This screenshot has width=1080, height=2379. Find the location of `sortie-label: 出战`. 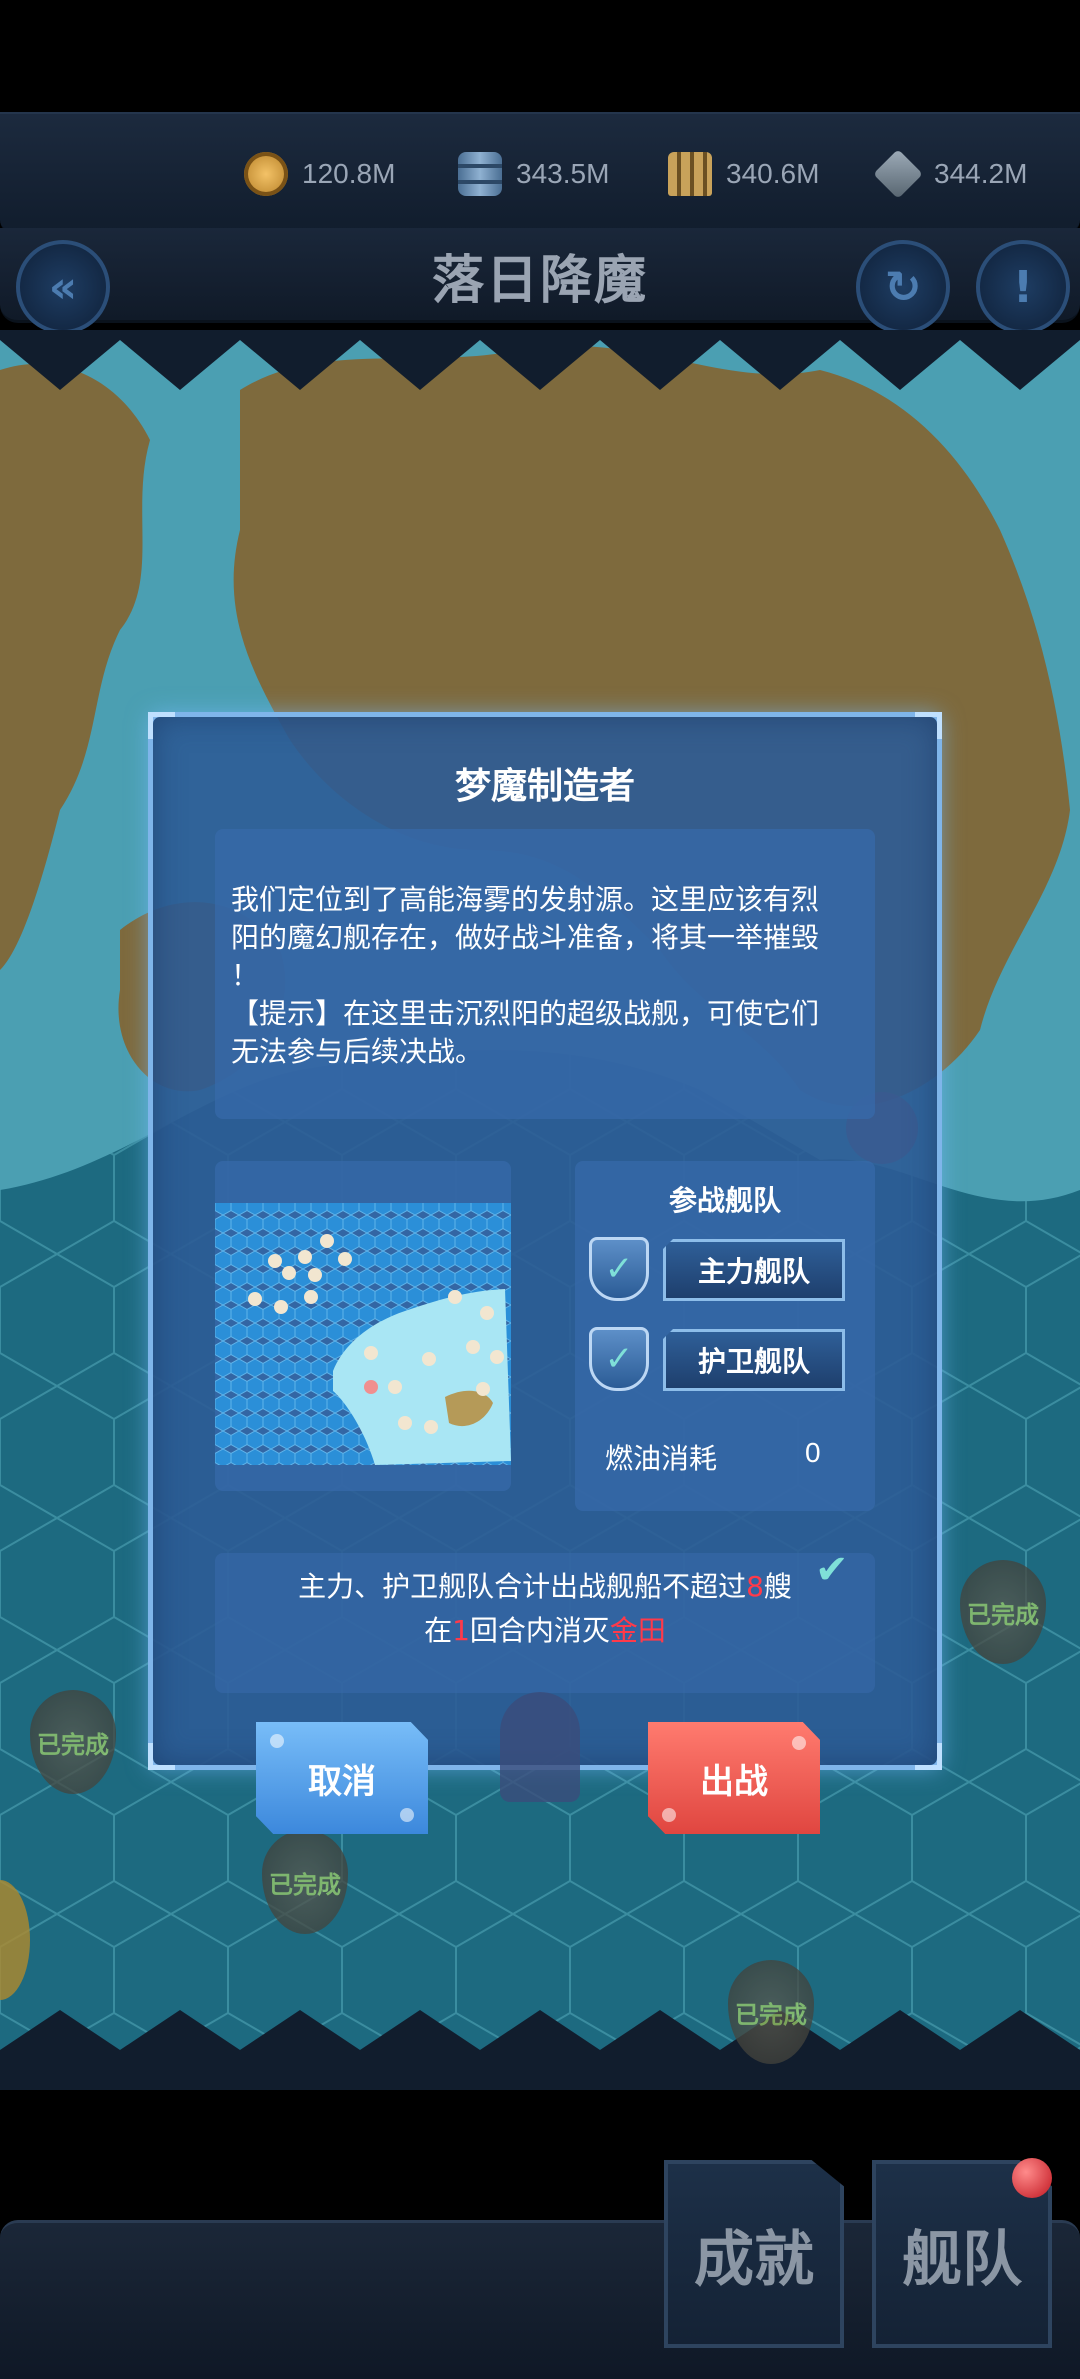

sortie-label: 出战 is located at coordinates (734, 1781).